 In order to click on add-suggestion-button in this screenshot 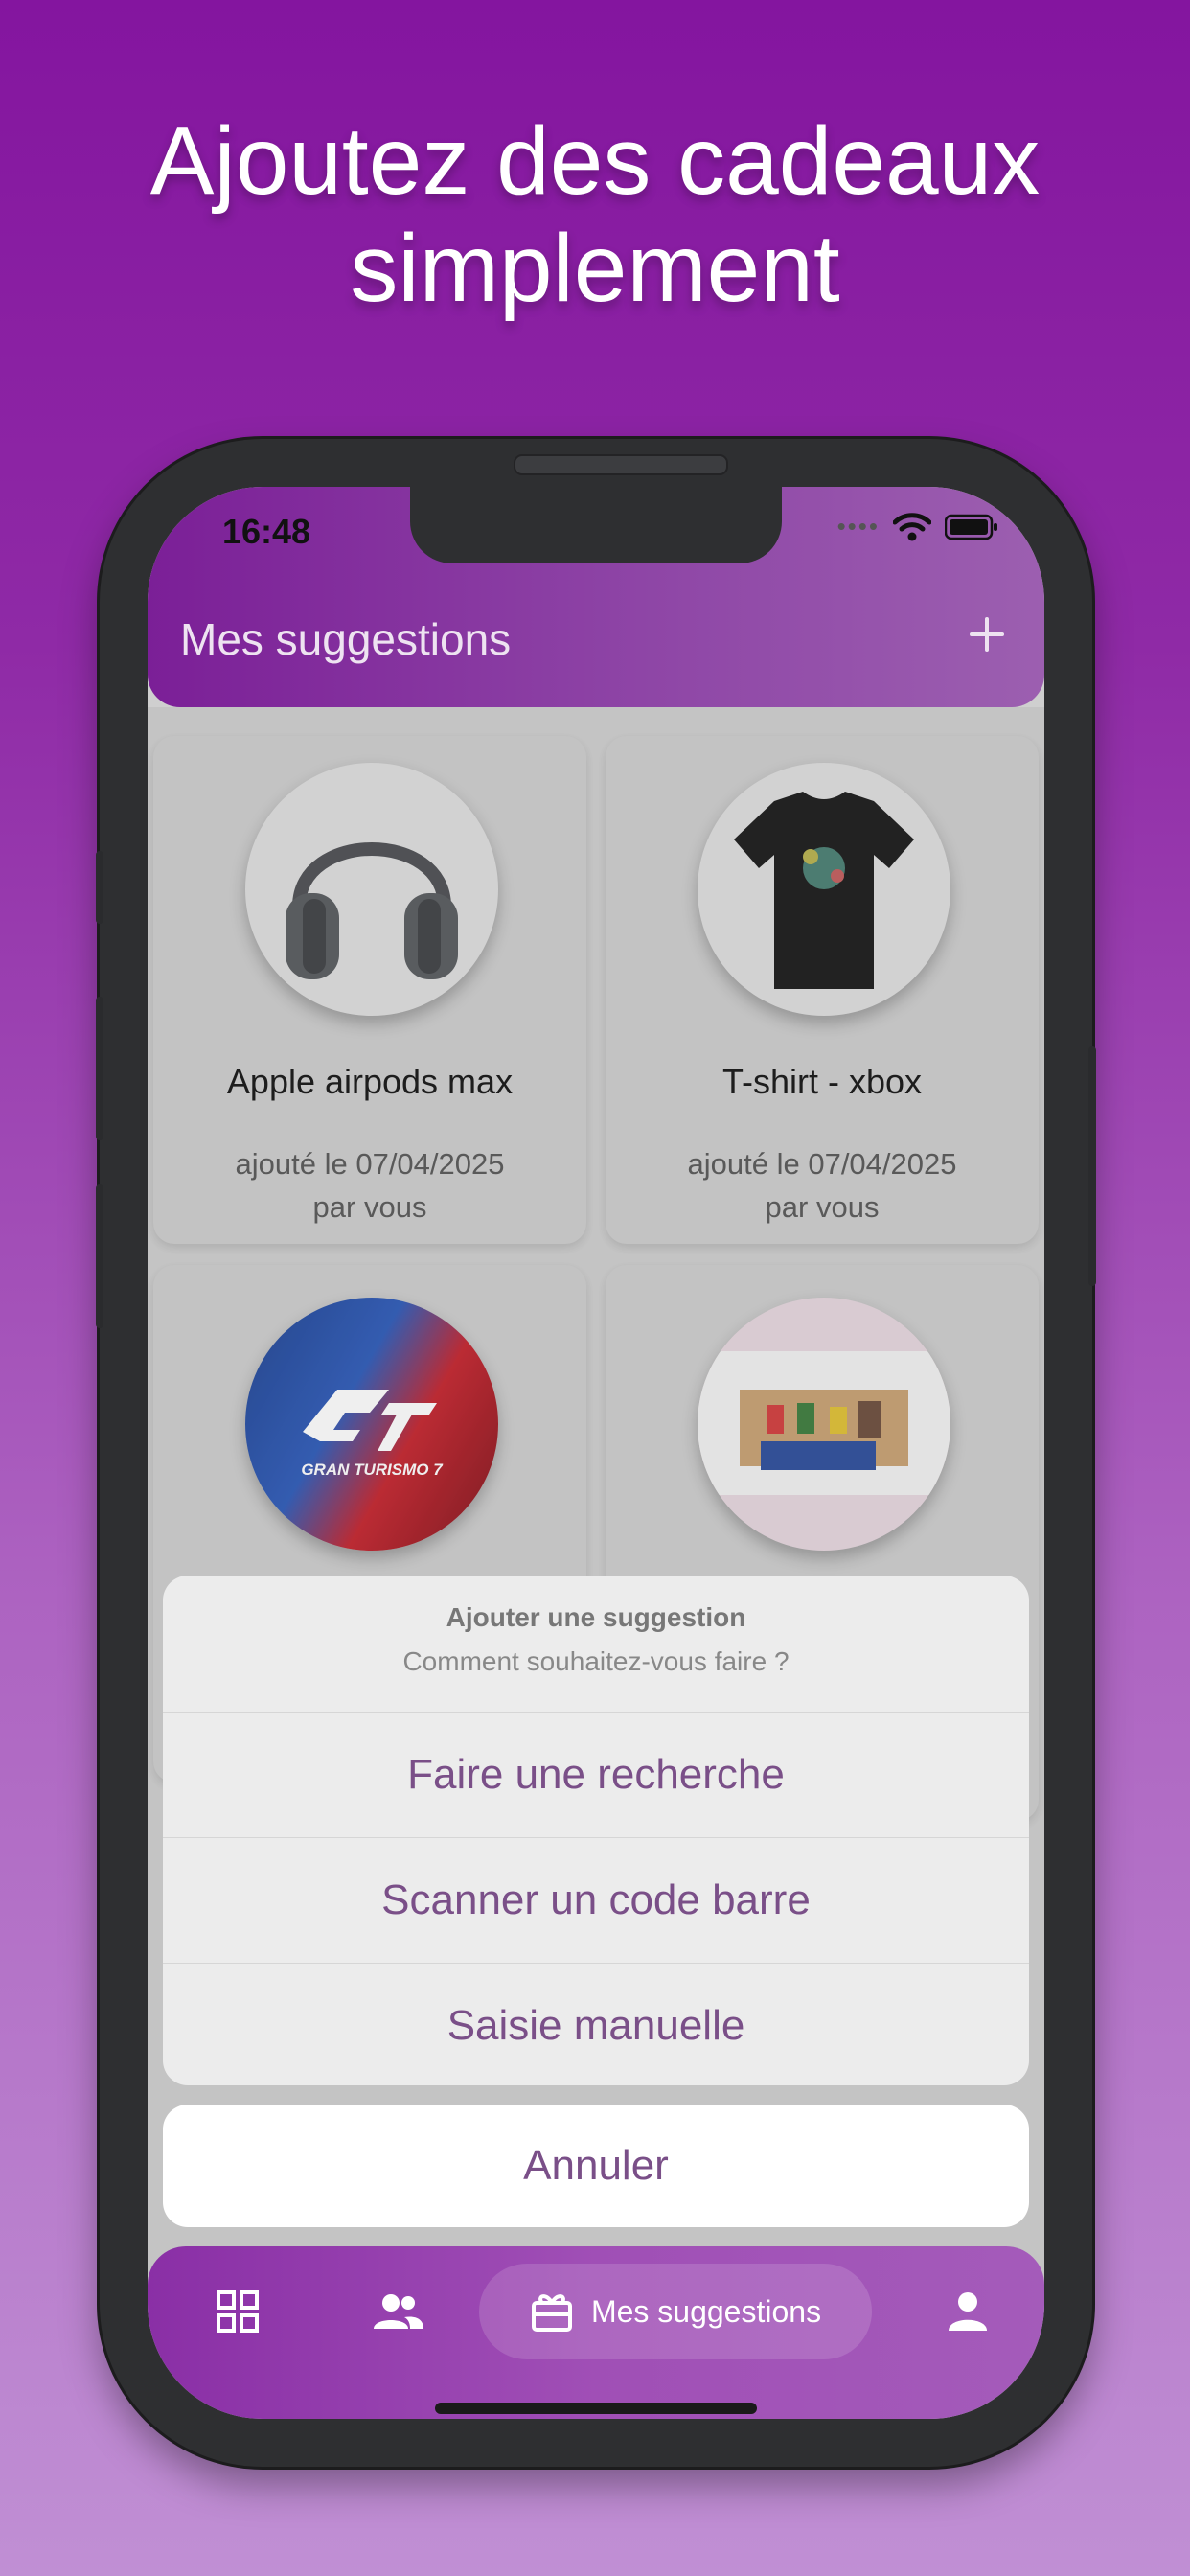, I will do `click(987, 634)`.